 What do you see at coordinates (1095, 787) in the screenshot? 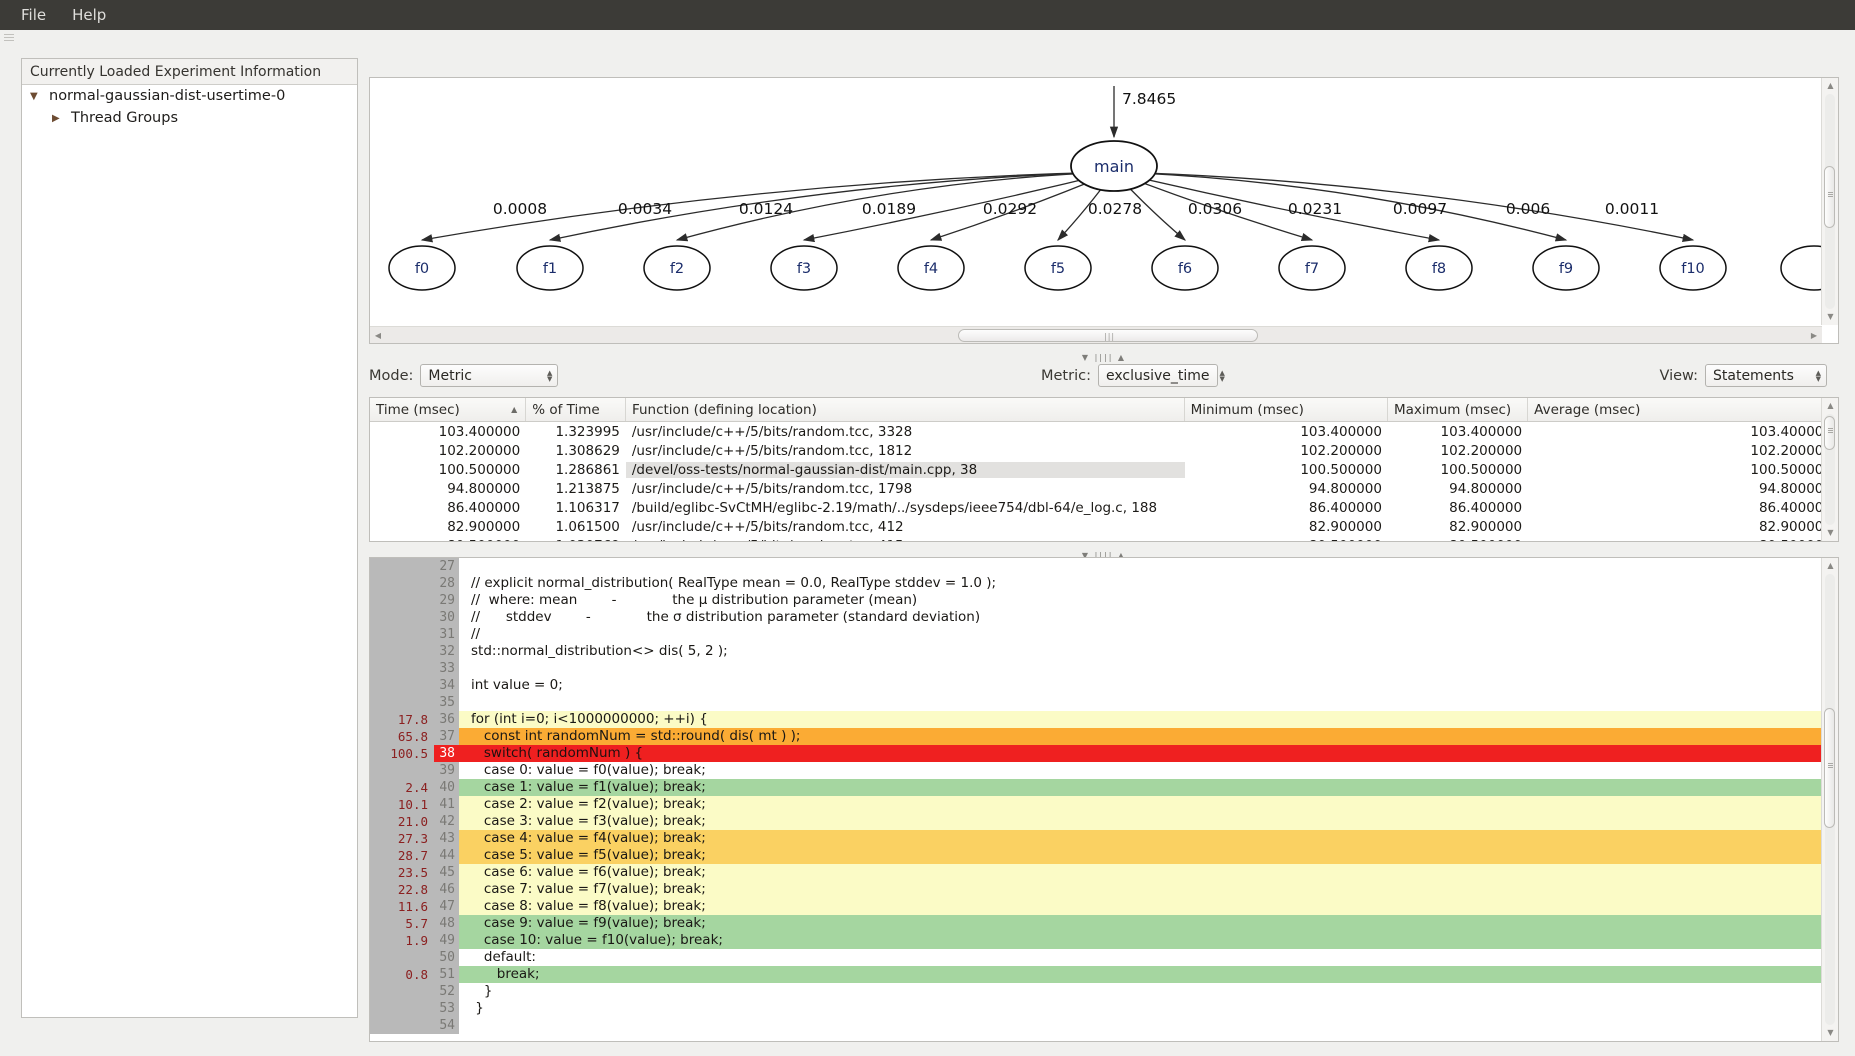
I see `source-line: 2.4 40 case 1: value = f1(value); break;` at bounding box center [1095, 787].